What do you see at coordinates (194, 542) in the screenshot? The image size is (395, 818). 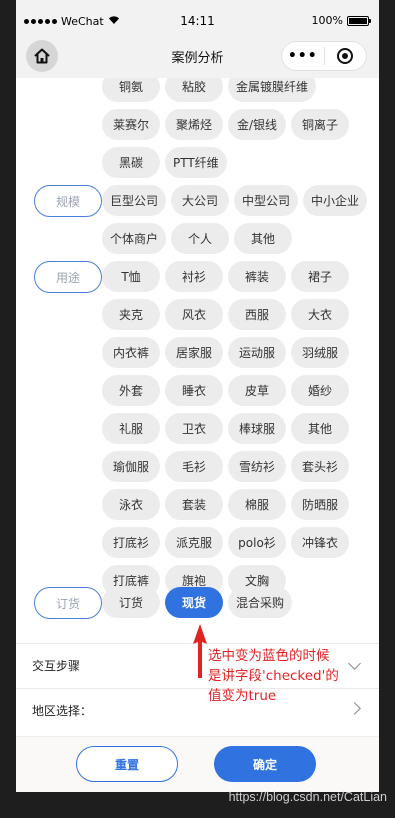 I see `option-chip: 派克服` at bounding box center [194, 542].